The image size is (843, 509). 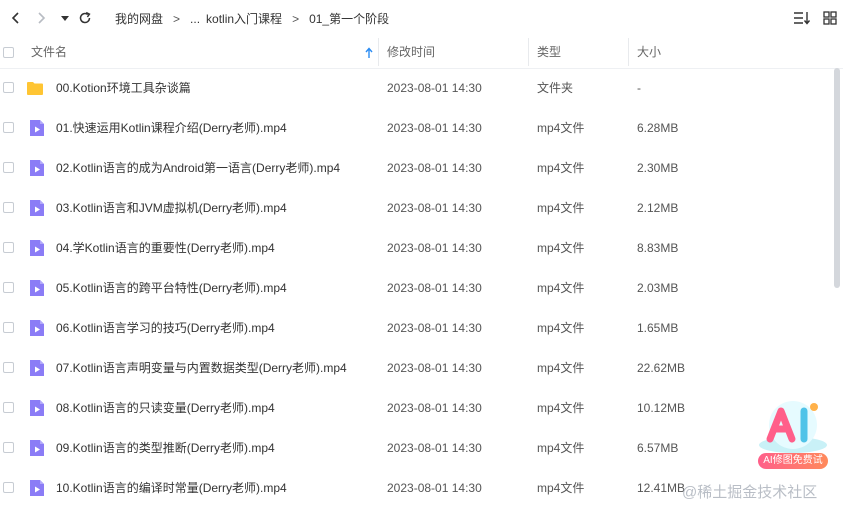 I want to click on grid-view-button, so click(x=830, y=18).